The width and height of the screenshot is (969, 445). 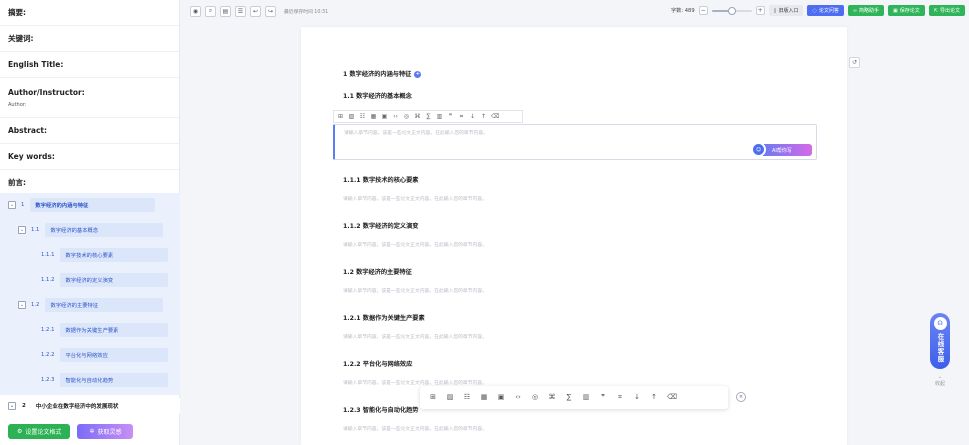 What do you see at coordinates (384, 317) in the screenshot?
I see `heading-1-2-1: 1.2.1 数据作为关键生产要素` at bounding box center [384, 317].